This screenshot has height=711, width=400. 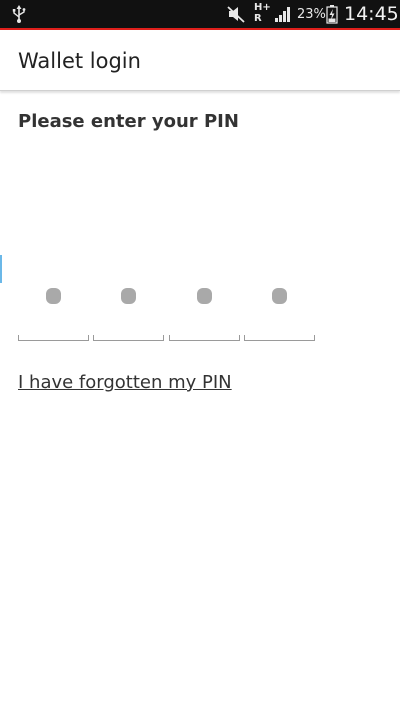 What do you see at coordinates (311, 14) in the screenshot?
I see `battery-percent: 23%` at bounding box center [311, 14].